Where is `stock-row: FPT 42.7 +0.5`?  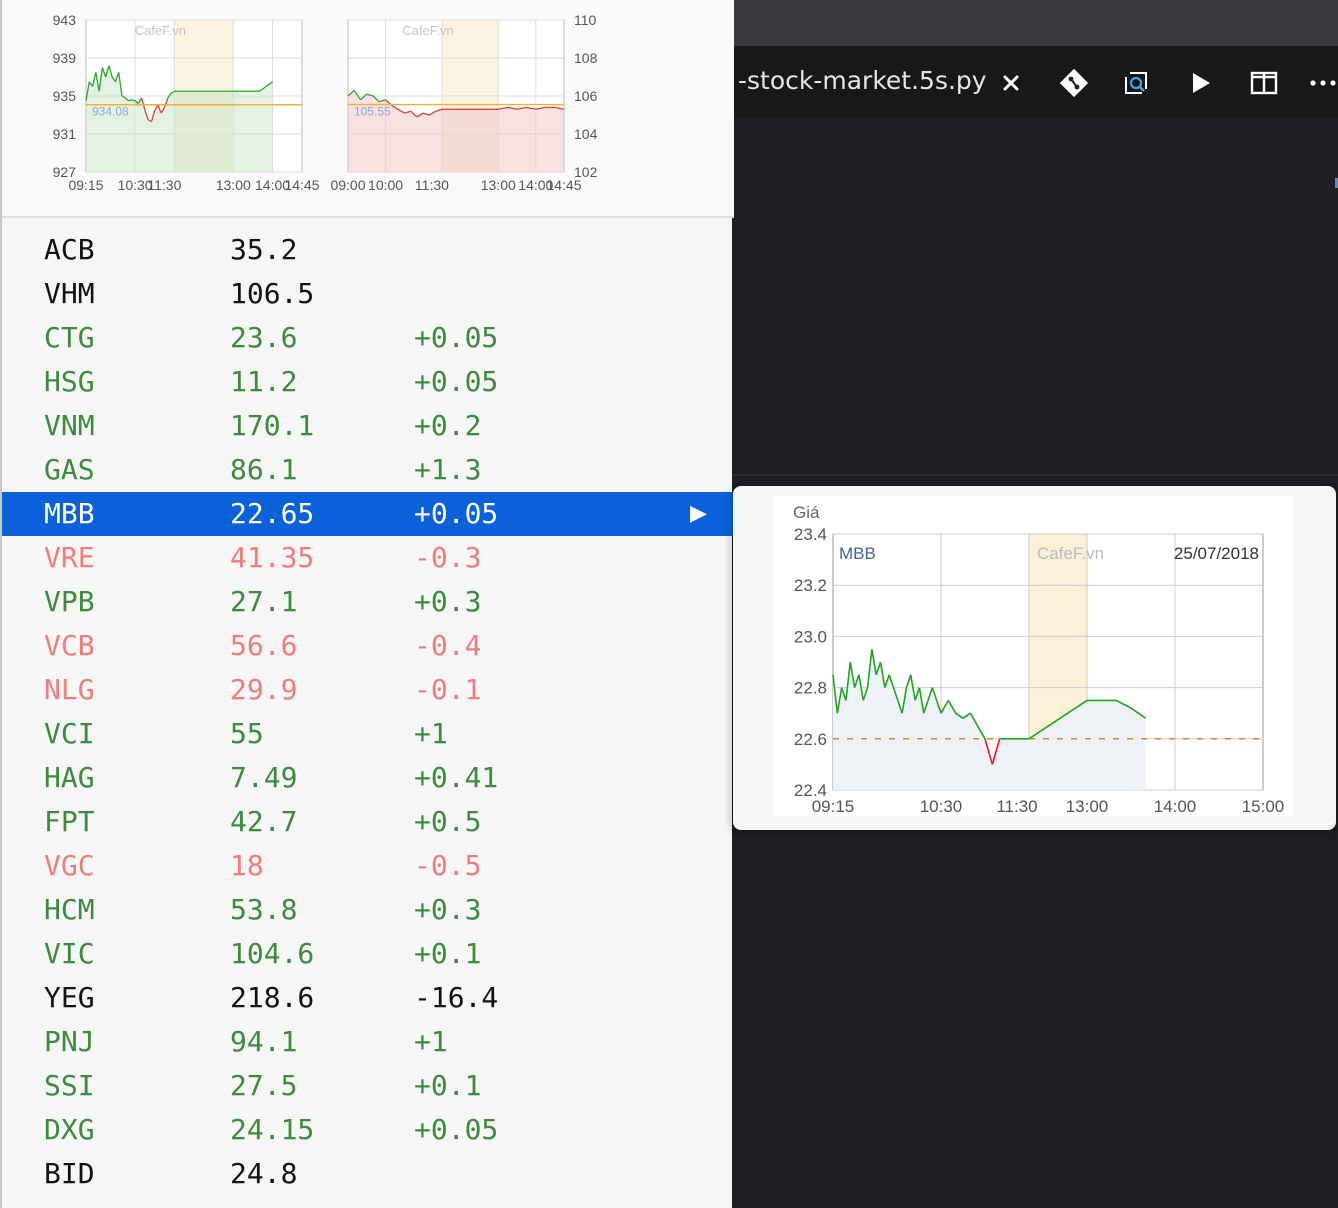 stock-row: FPT 42.7 +0.5 is located at coordinates (368, 822).